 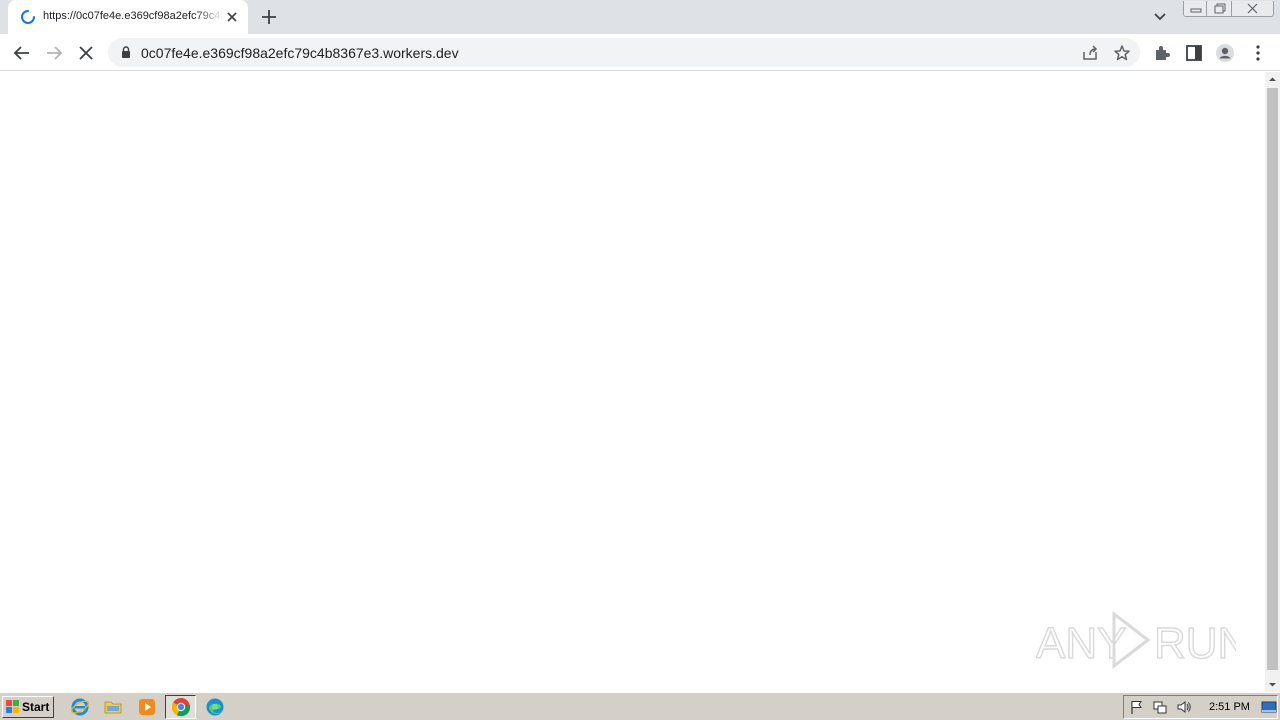 I want to click on system-tray: 2:51 PM, so click(x=1200, y=707).